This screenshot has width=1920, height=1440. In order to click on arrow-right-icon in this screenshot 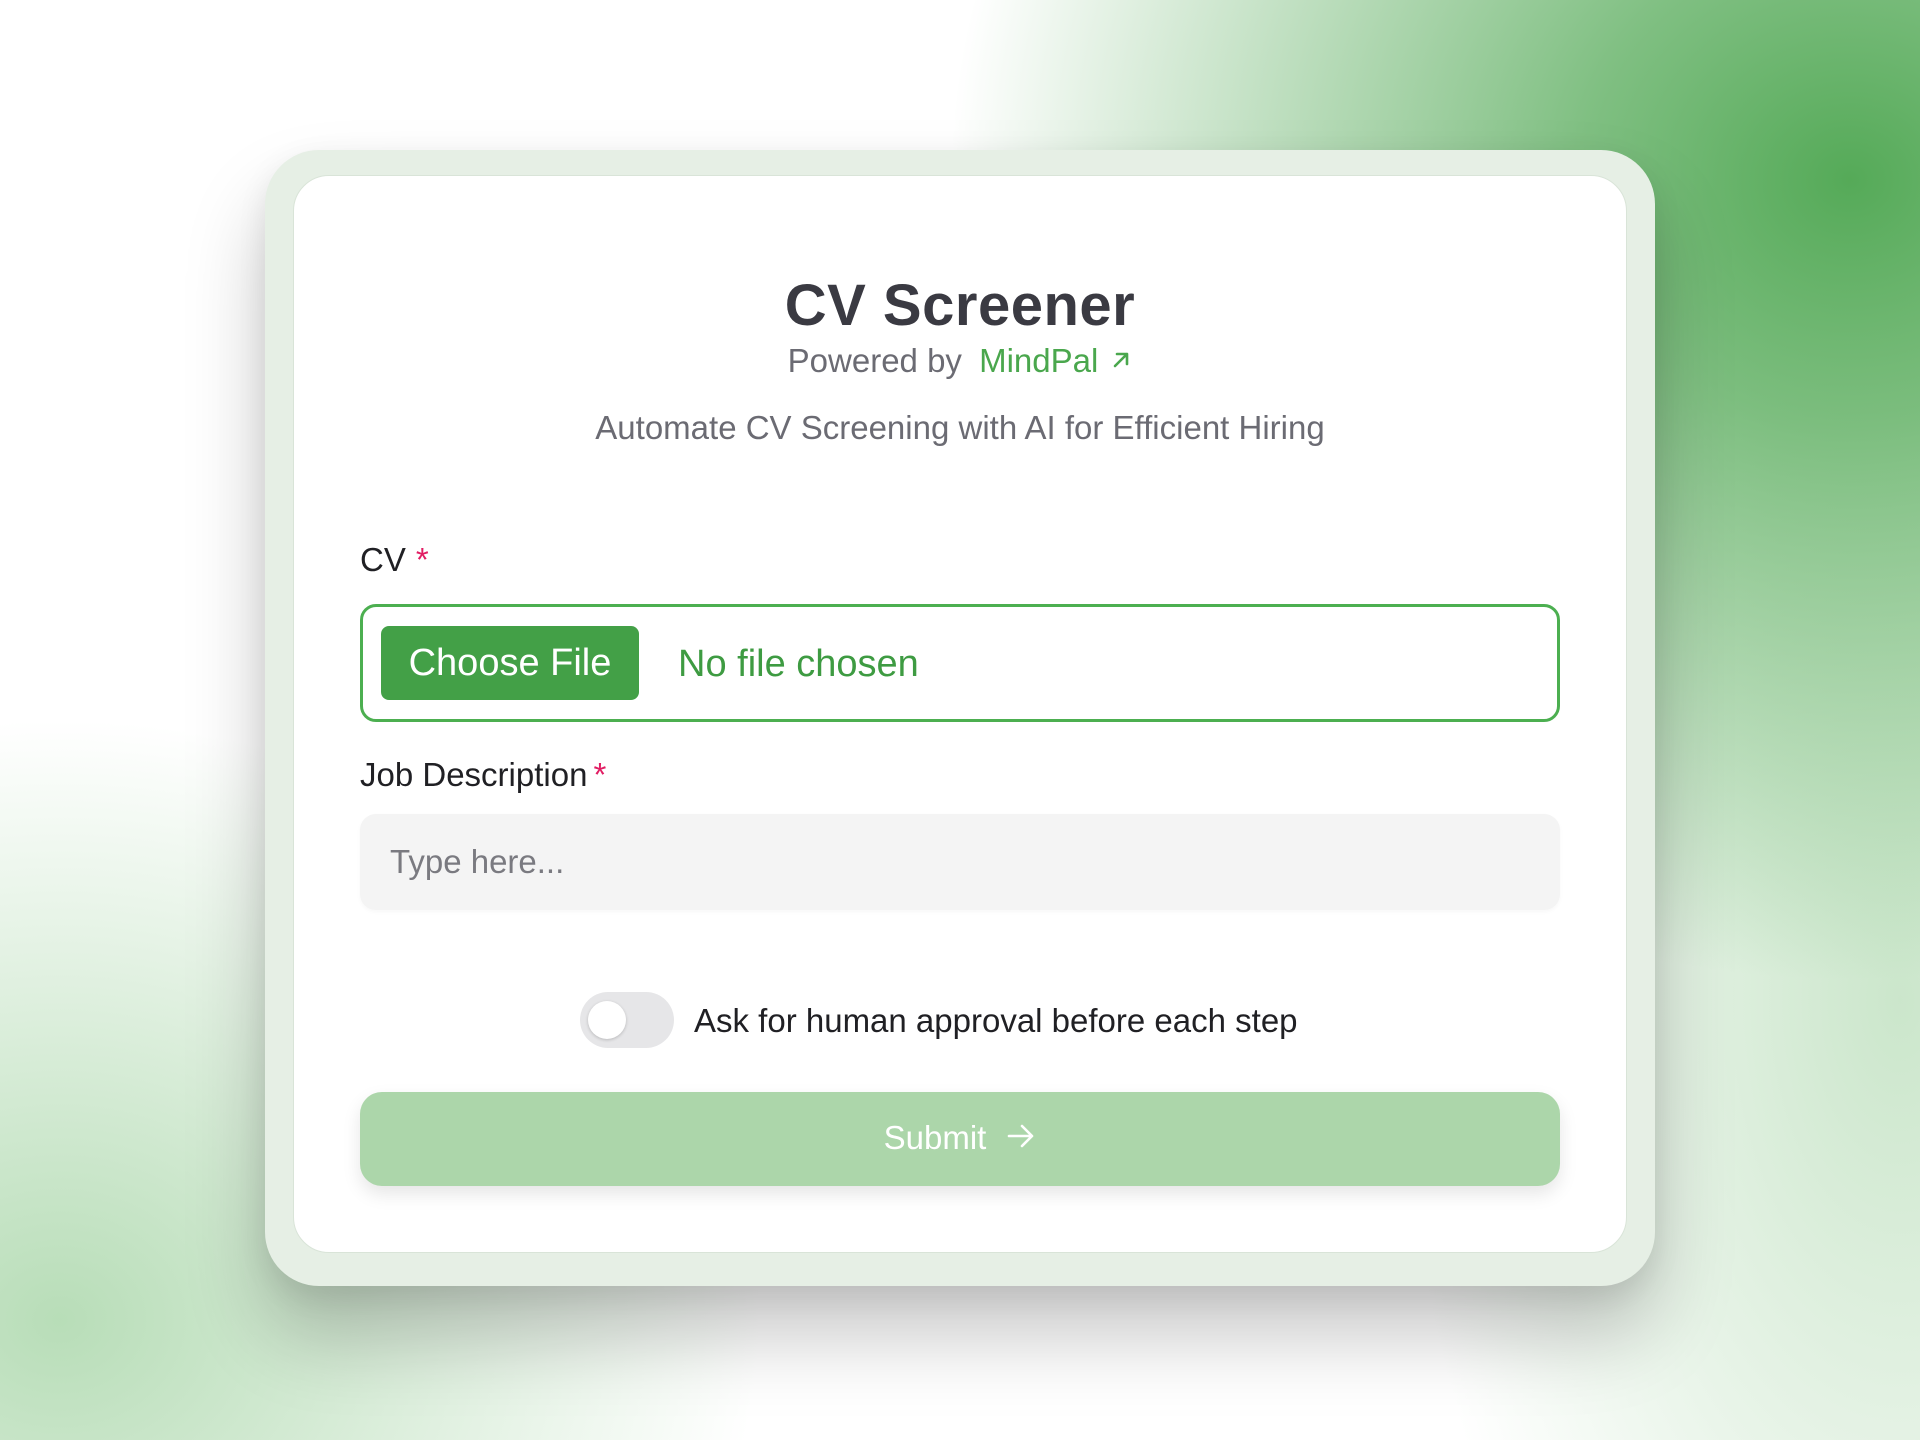, I will do `click(1021, 1138)`.